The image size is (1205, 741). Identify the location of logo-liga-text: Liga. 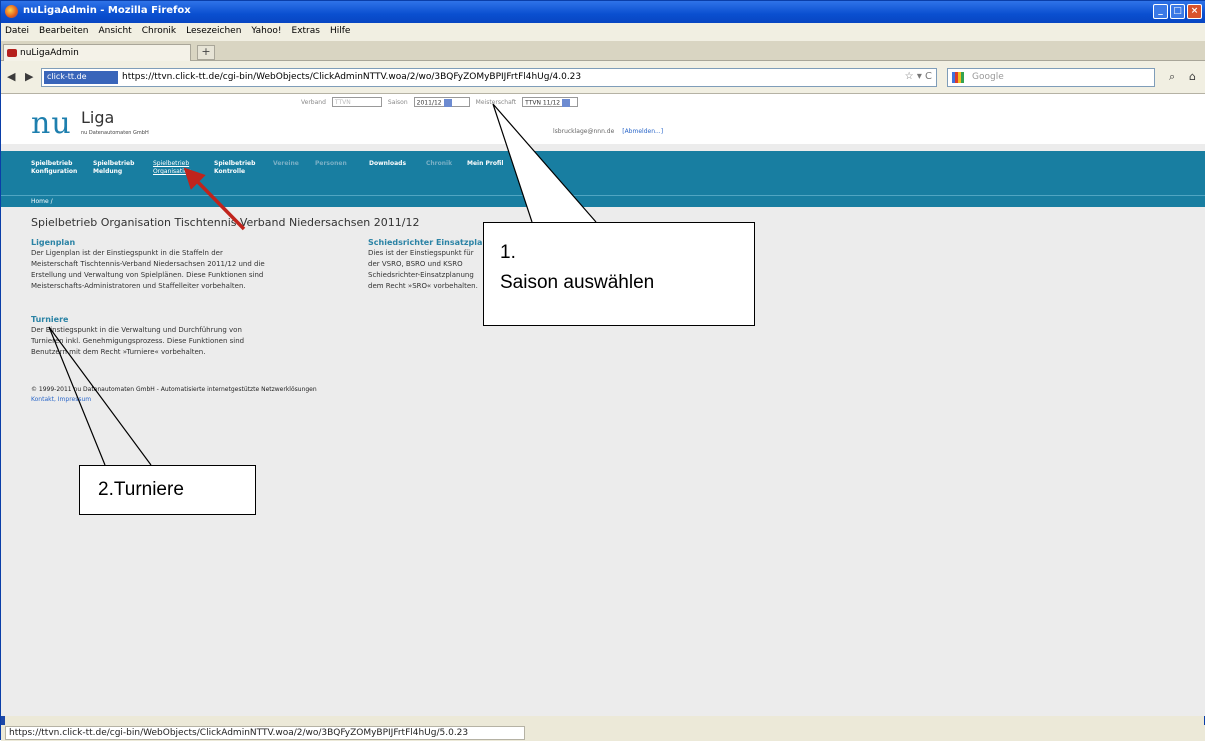
(98, 117).